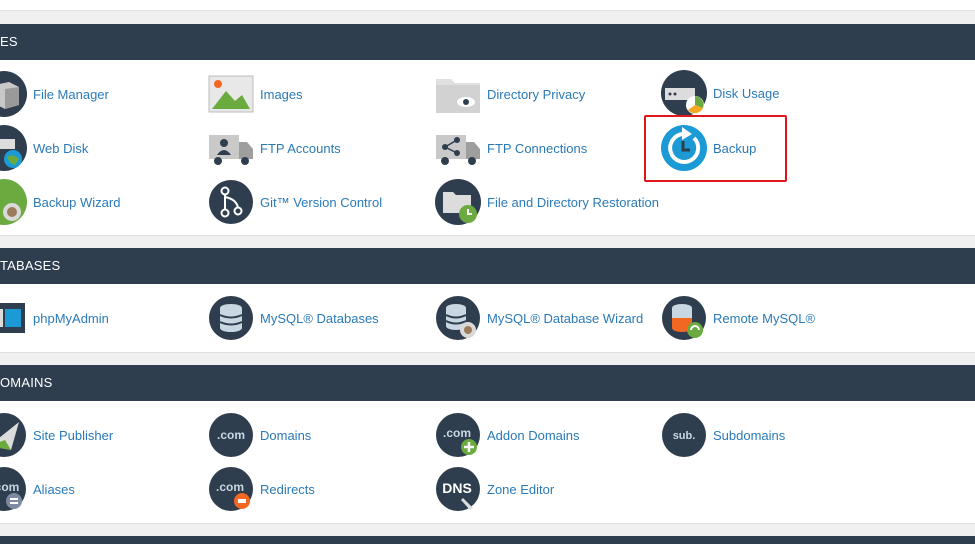  I want to click on backup-wizard-link: Backup Wizard, so click(60, 202).